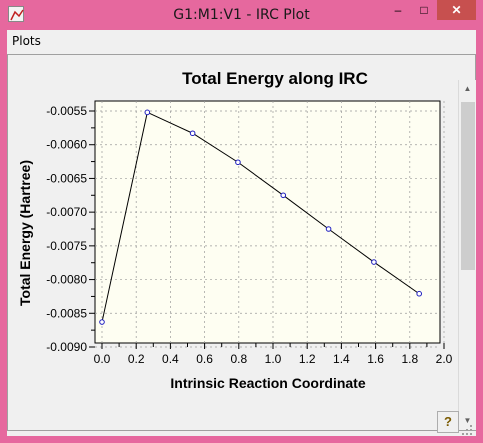  What do you see at coordinates (241, 41) in the screenshot?
I see `menu-bar: Plots` at bounding box center [241, 41].